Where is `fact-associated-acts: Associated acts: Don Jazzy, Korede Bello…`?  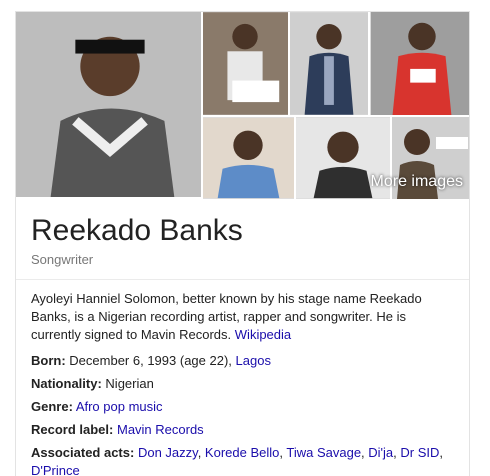 fact-associated-acts: Associated acts: Don Jazzy, Korede Bello… is located at coordinates (237, 460).